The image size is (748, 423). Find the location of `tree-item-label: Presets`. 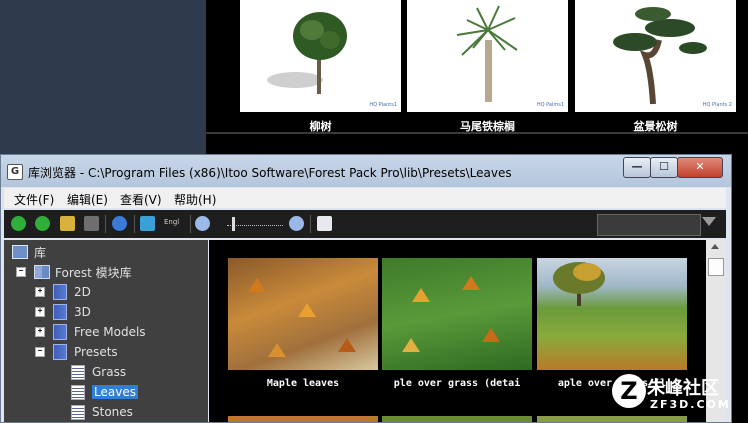

tree-item-label: Presets is located at coordinates (96, 352).